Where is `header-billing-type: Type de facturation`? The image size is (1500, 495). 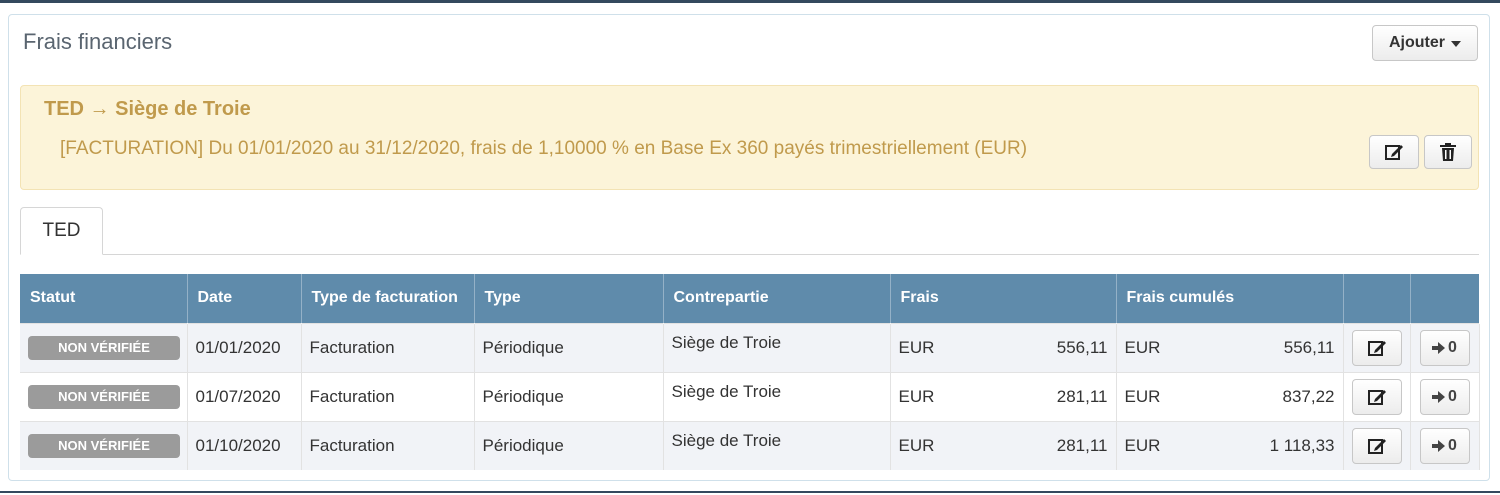
header-billing-type: Type de facturation is located at coordinates (388, 298).